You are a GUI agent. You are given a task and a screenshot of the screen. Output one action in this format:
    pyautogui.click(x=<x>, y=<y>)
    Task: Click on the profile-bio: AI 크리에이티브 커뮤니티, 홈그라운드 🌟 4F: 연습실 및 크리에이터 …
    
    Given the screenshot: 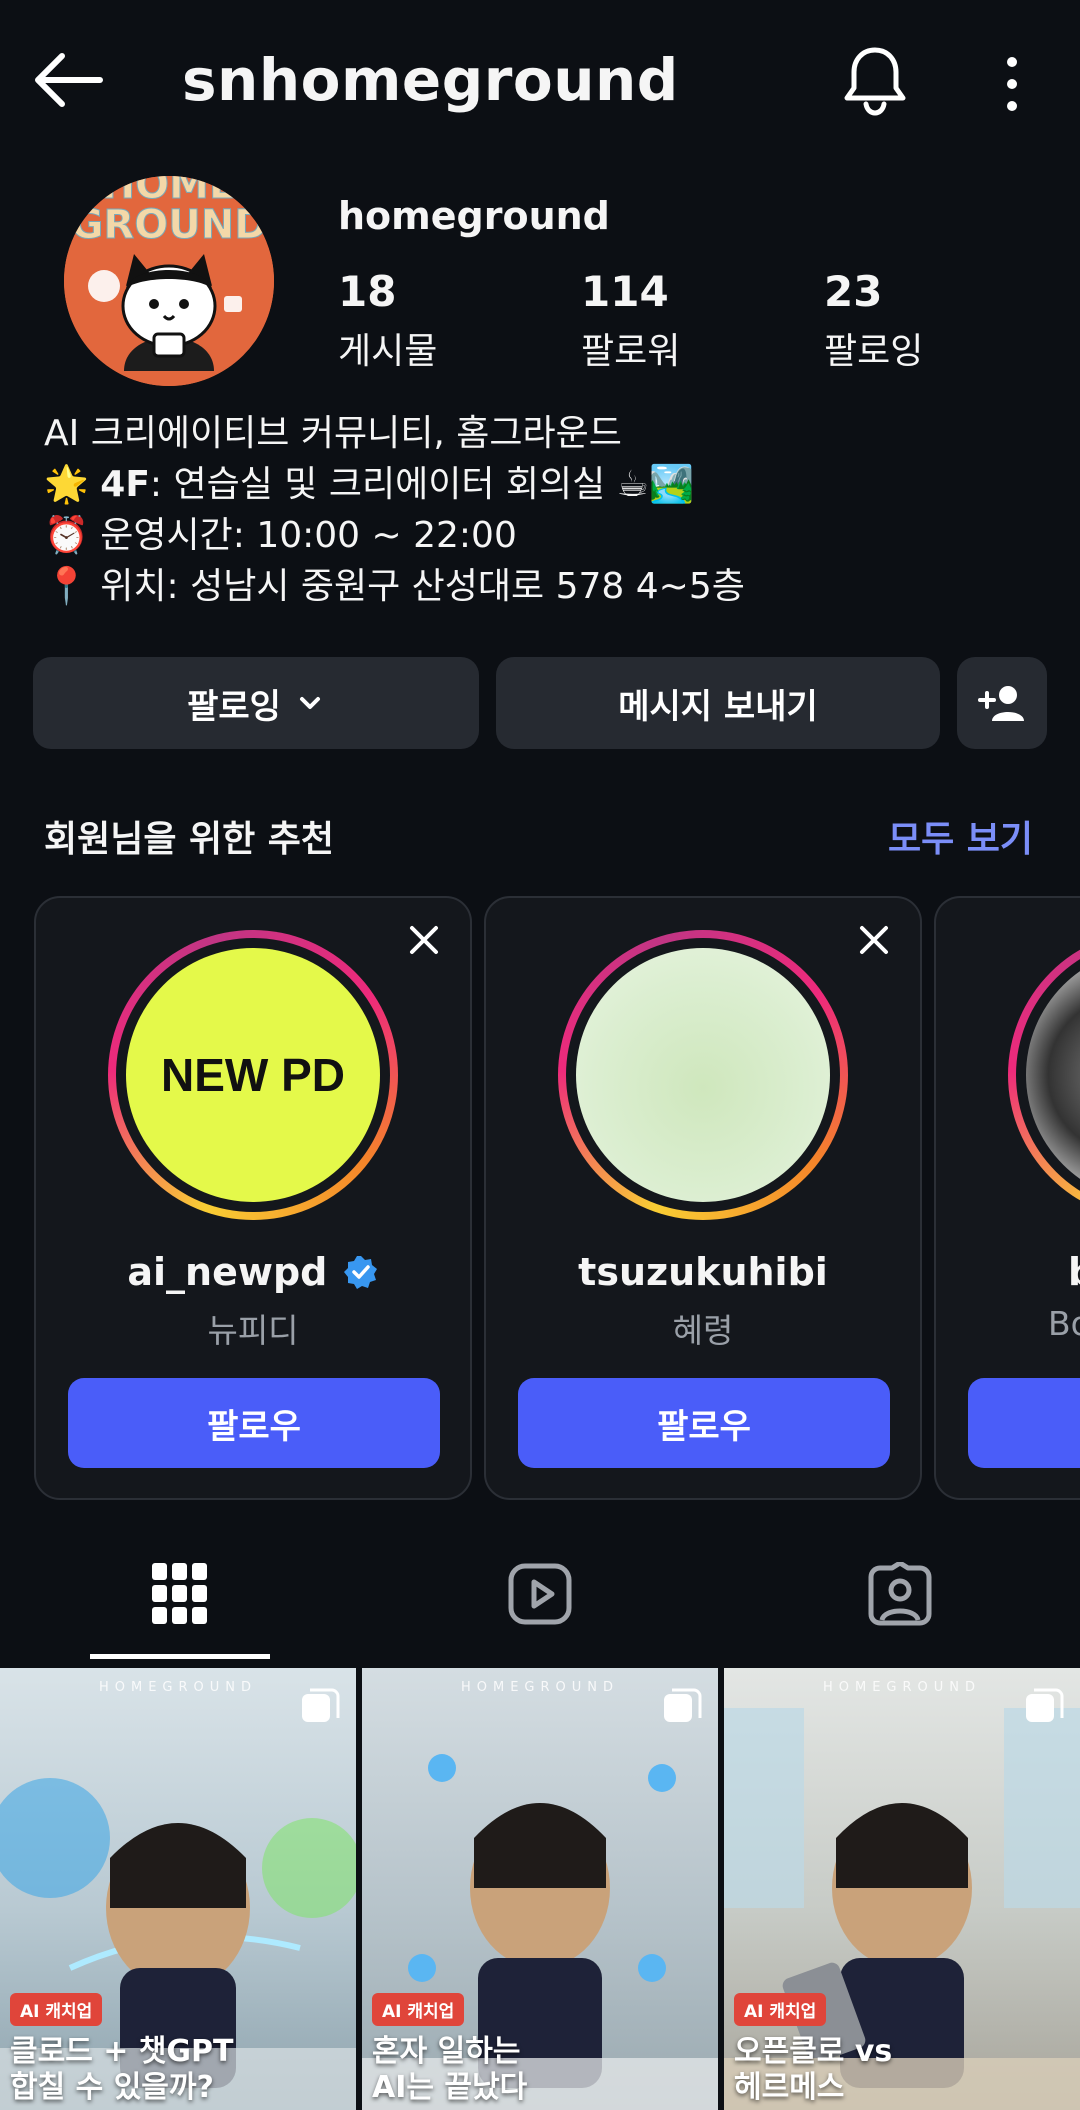 What is the action you would take?
    pyautogui.click(x=394, y=510)
    